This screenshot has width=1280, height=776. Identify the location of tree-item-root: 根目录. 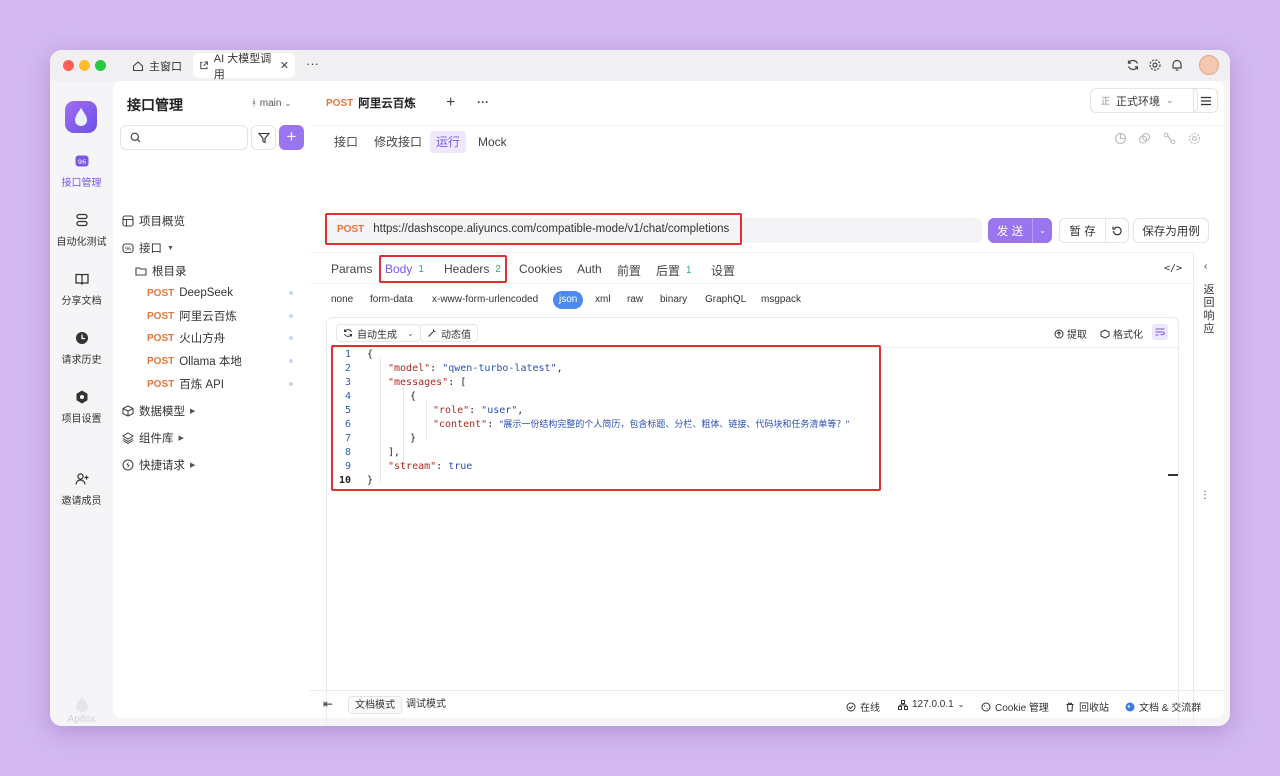
(161, 271).